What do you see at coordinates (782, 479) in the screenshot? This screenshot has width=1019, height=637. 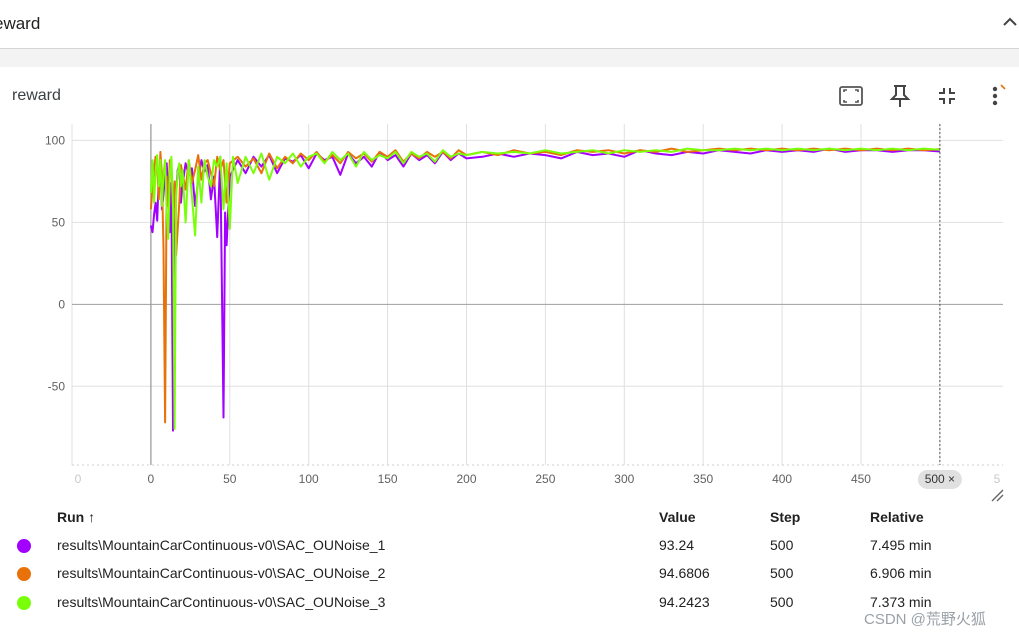 I see `x-tick-label: 400` at bounding box center [782, 479].